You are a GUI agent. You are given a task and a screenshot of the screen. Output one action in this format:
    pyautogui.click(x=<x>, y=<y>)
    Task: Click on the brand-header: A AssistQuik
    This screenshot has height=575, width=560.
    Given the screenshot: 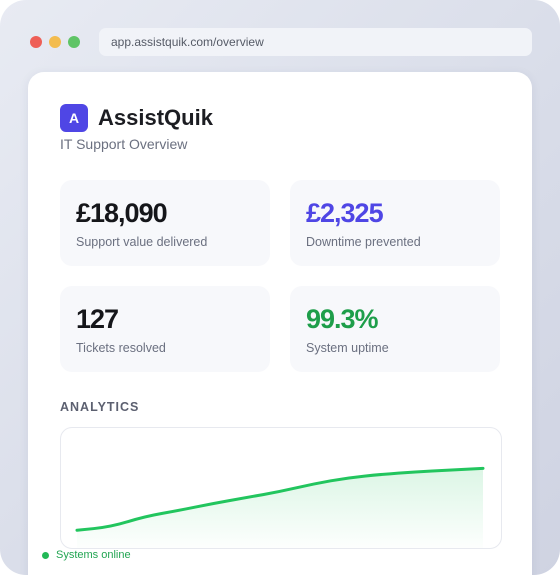 What is the action you would take?
    pyautogui.click(x=136, y=118)
    